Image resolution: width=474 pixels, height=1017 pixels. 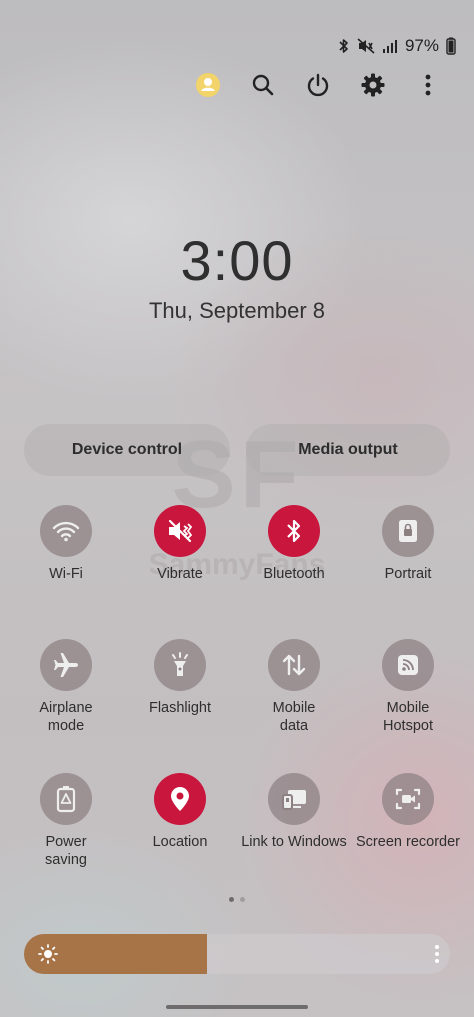 I want to click on screen-recorder-label: Screen recorder, so click(x=408, y=842).